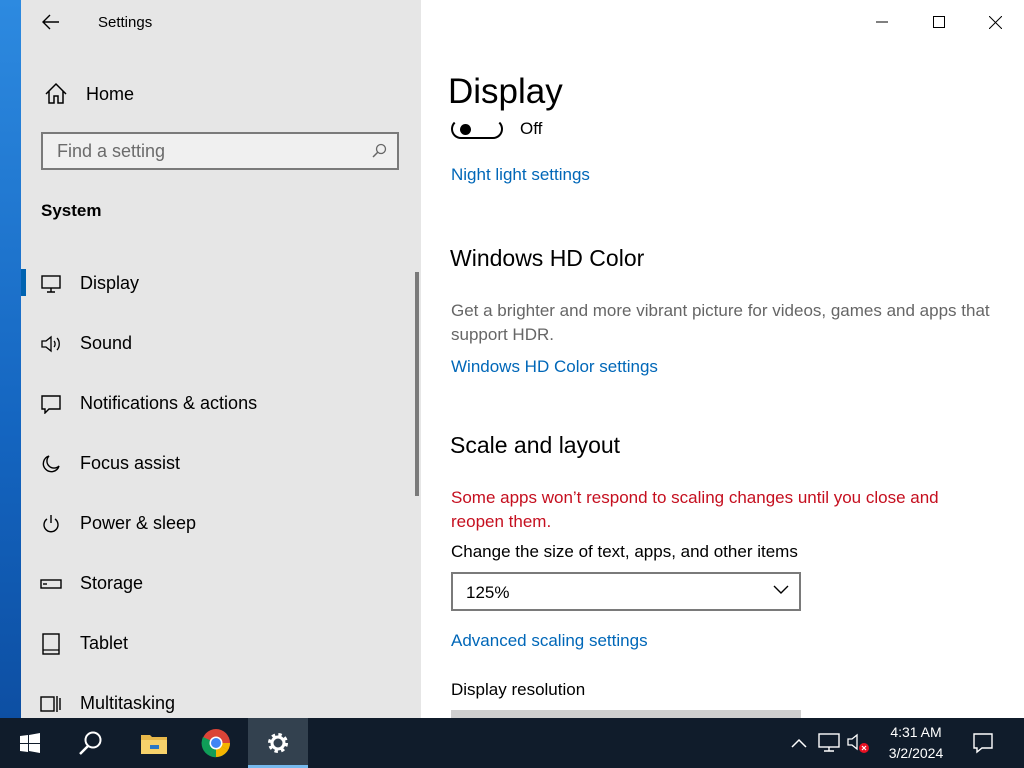 The height and width of the screenshot is (768, 1024). What do you see at coordinates (130, 462) in the screenshot?
I see `sidebar-item-label: Focus assist` at bounding box center [130, 462].